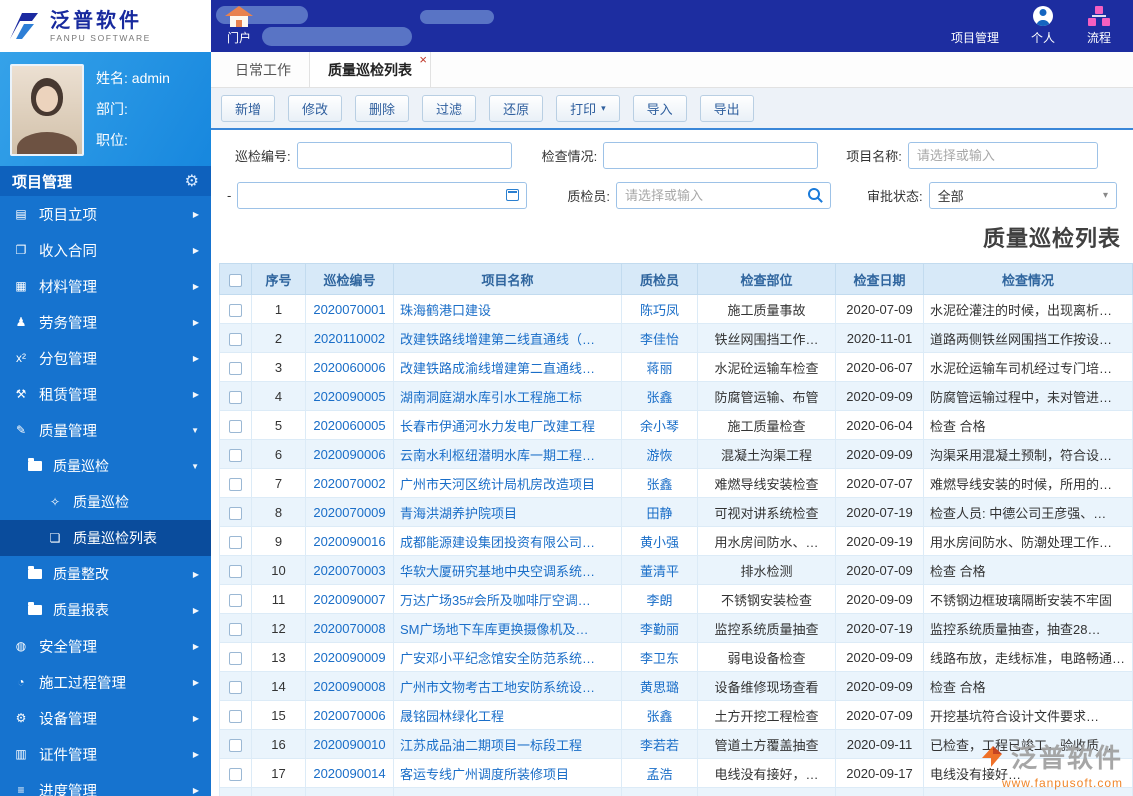 Image resolution: width=1133 pixels, height=796 pixels. I want to click on nav-workflow: 流程, so click(1099, 26).